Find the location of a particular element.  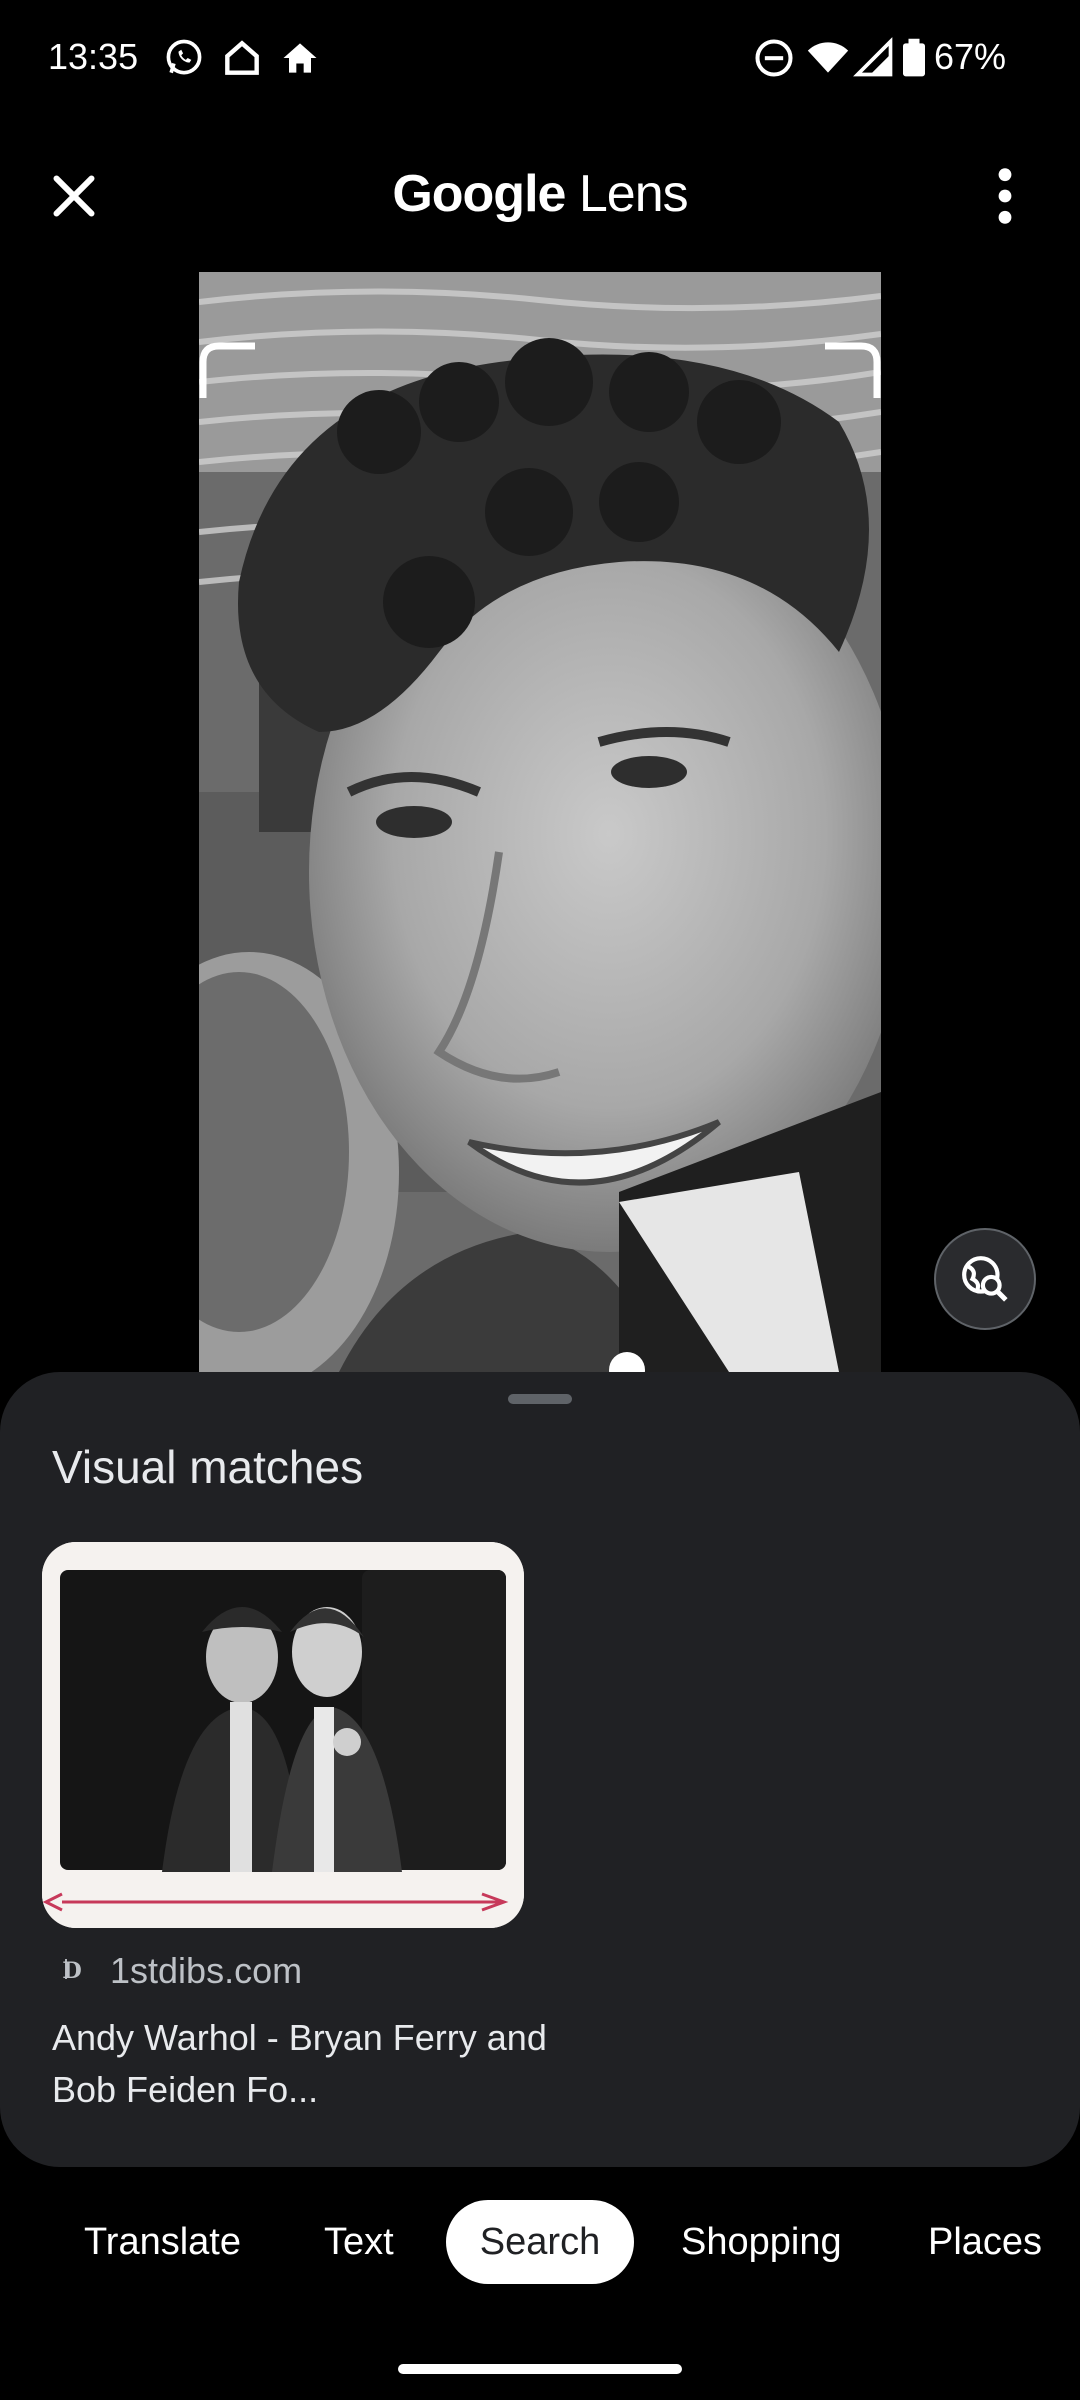

whatsapp-icon is located at coordinates (184, 57).